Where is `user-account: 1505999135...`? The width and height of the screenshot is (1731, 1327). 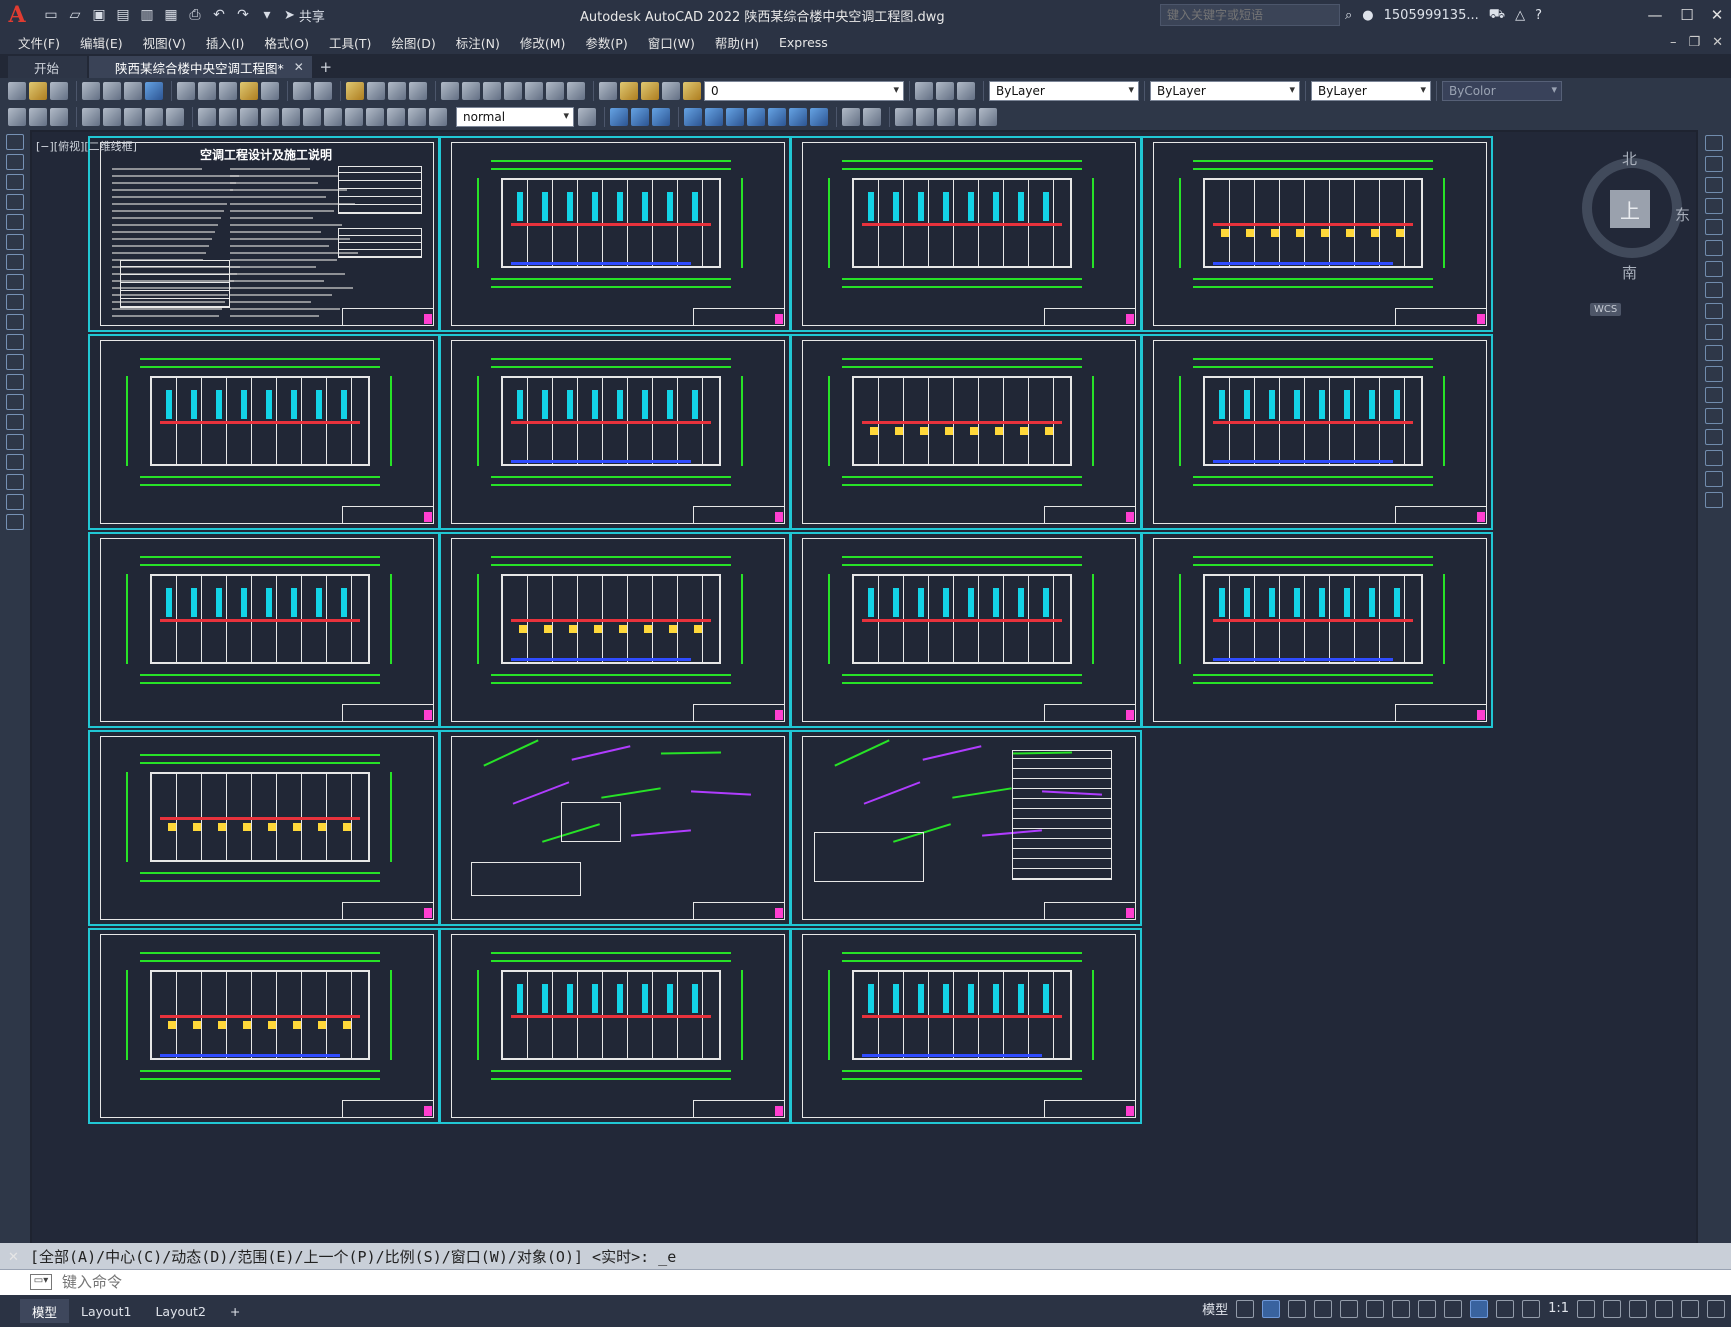
user-account: 1505999135... is located at coordinates (1431, 15).